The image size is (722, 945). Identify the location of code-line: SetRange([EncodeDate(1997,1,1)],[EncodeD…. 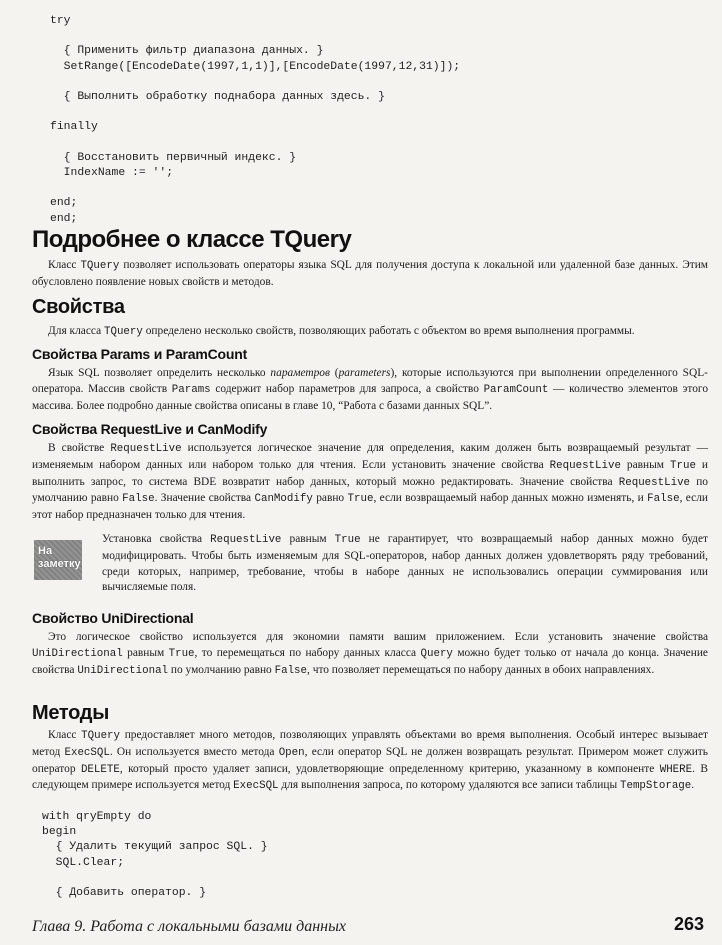
(255, 66).